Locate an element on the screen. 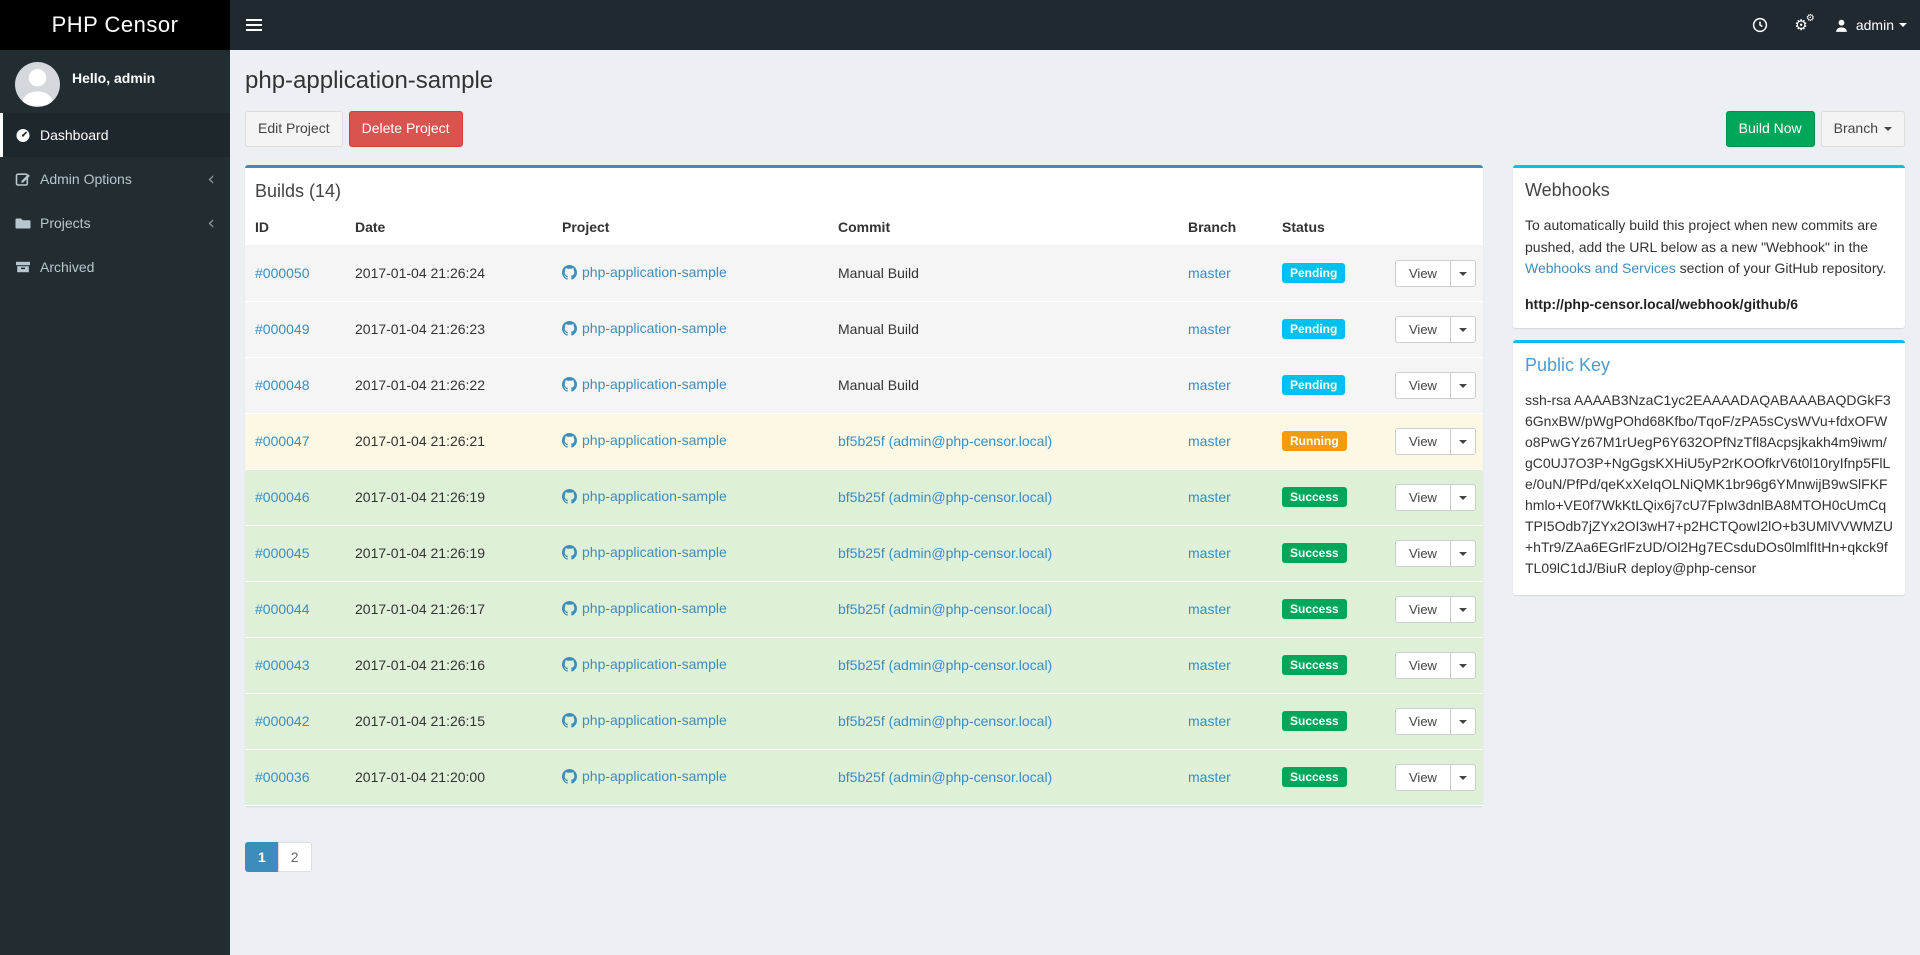 The height and width of the screenshot is (955, 1920). delete-project-button: Delete Project is located at coordinates (405, 129).